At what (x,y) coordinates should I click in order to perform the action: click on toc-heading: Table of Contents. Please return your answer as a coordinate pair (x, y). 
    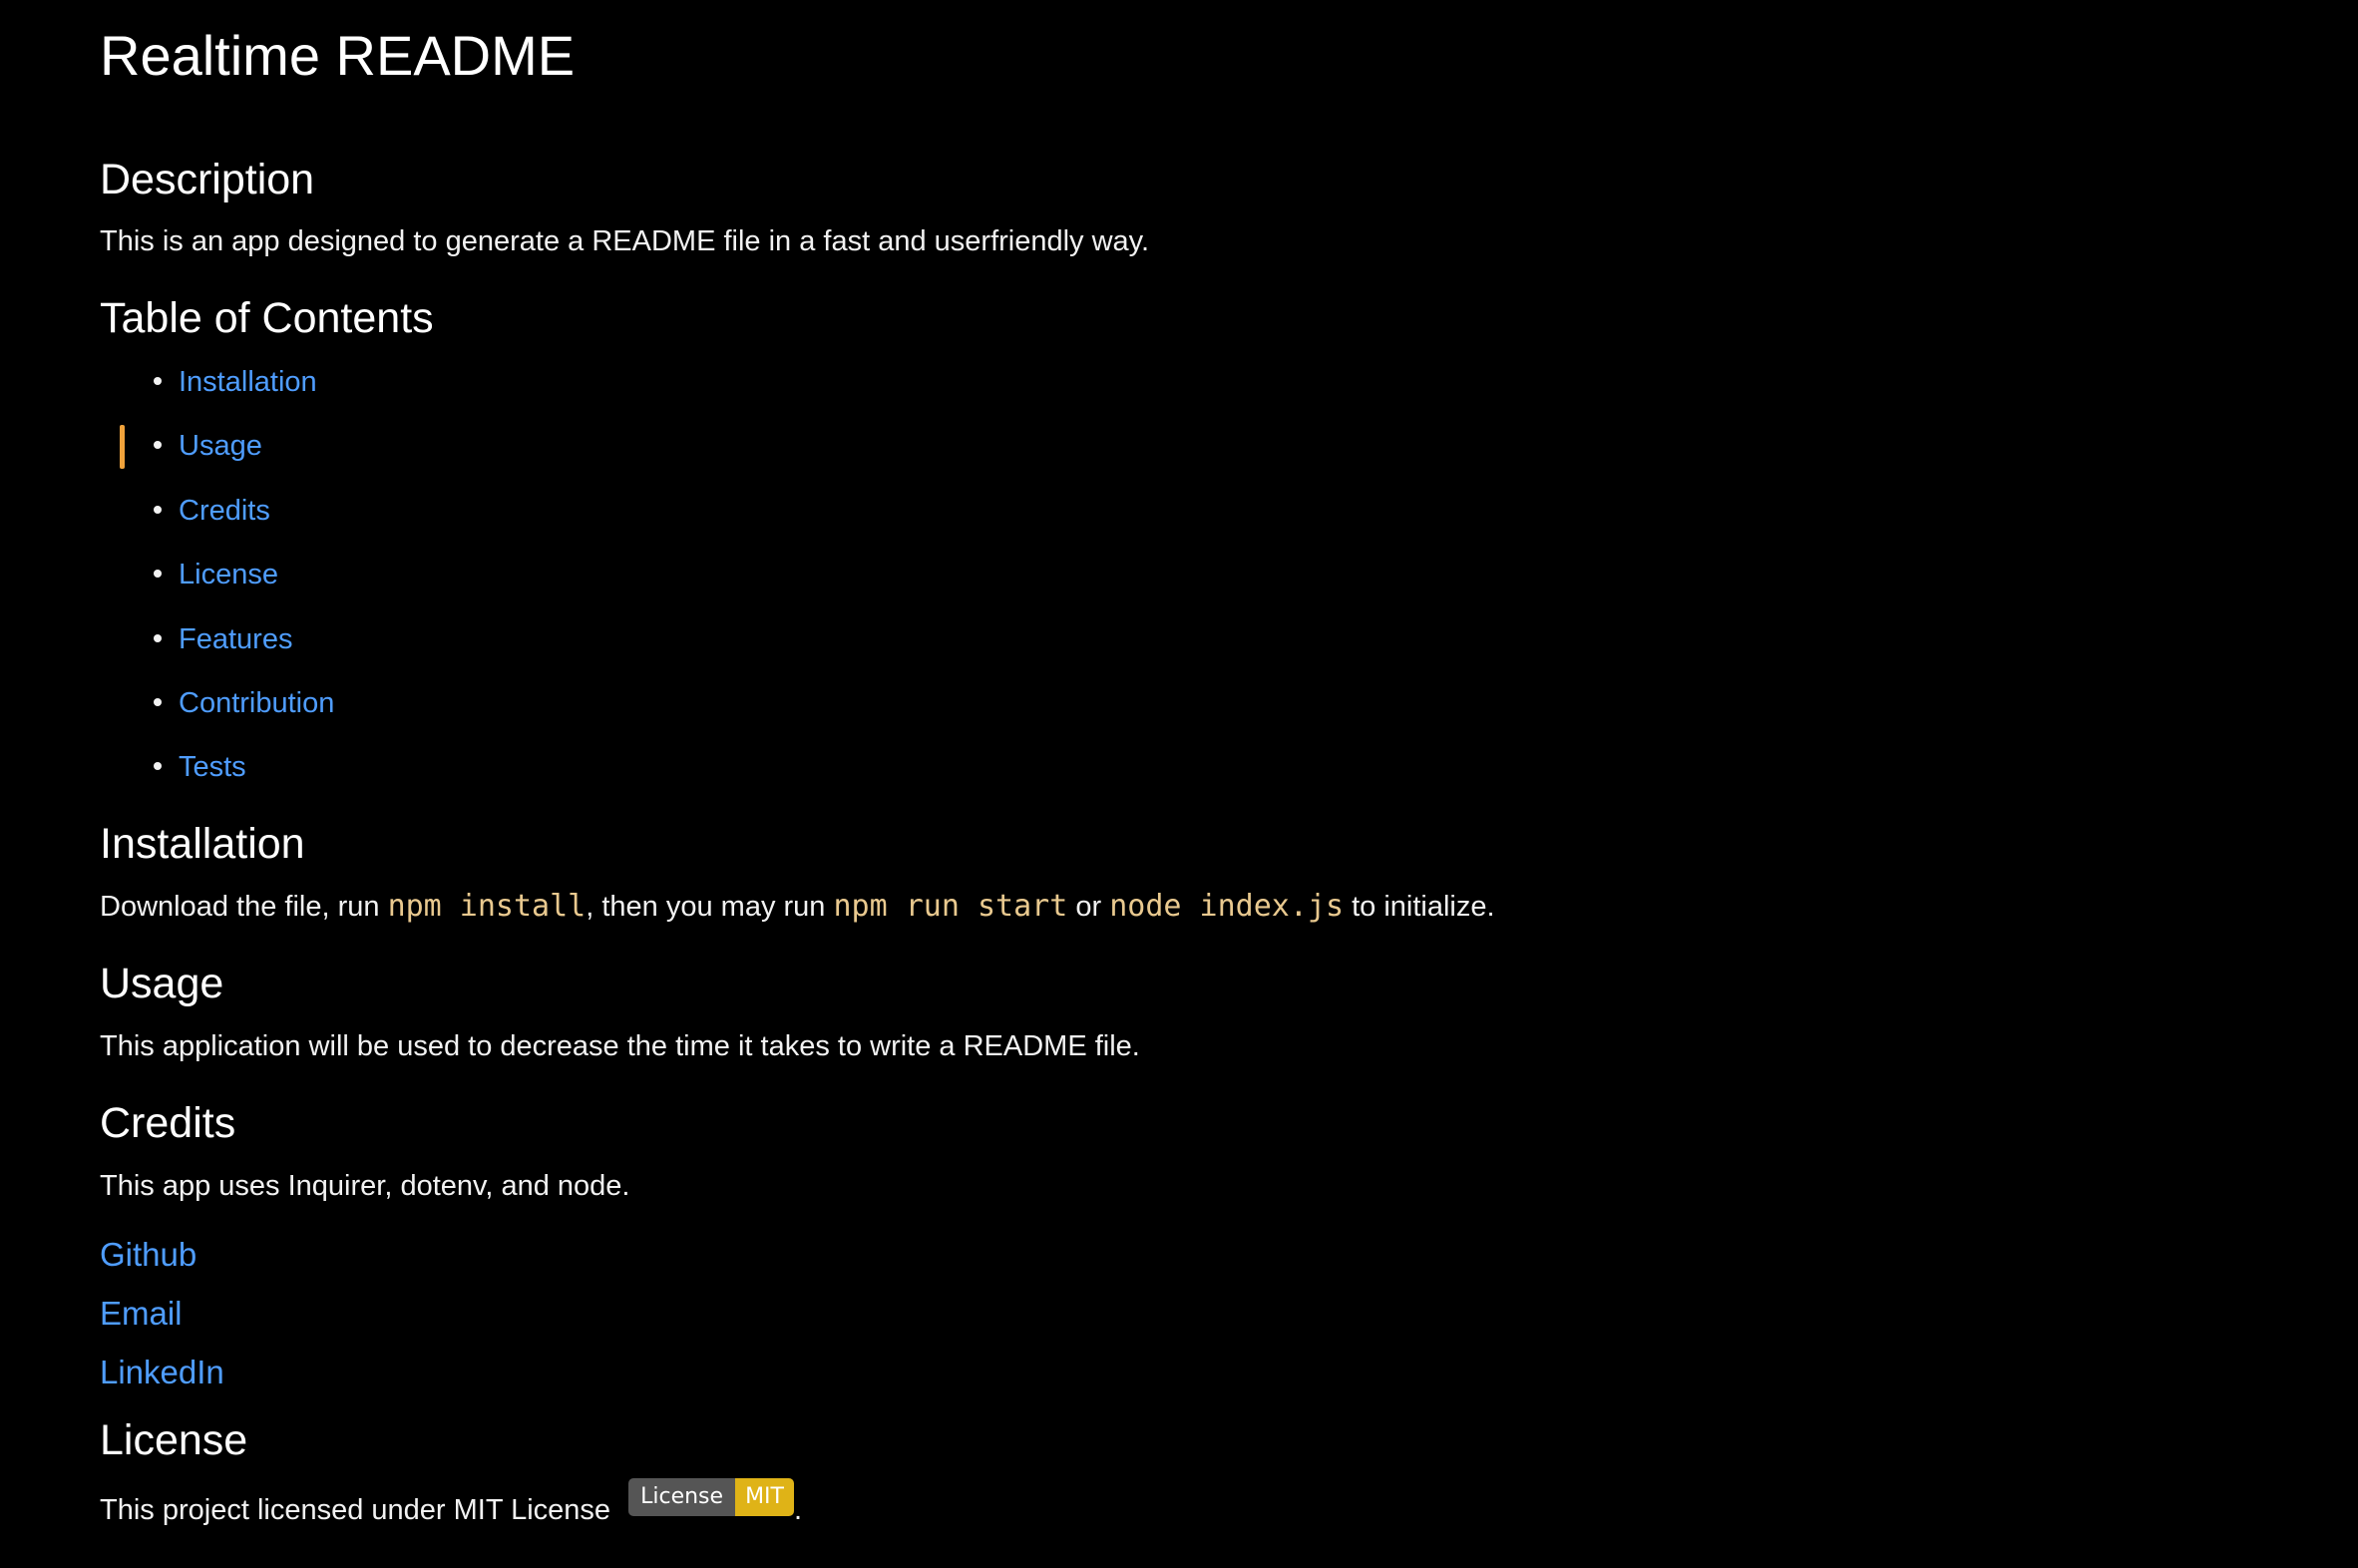
    Looking at the image, I should click on (267, 318).